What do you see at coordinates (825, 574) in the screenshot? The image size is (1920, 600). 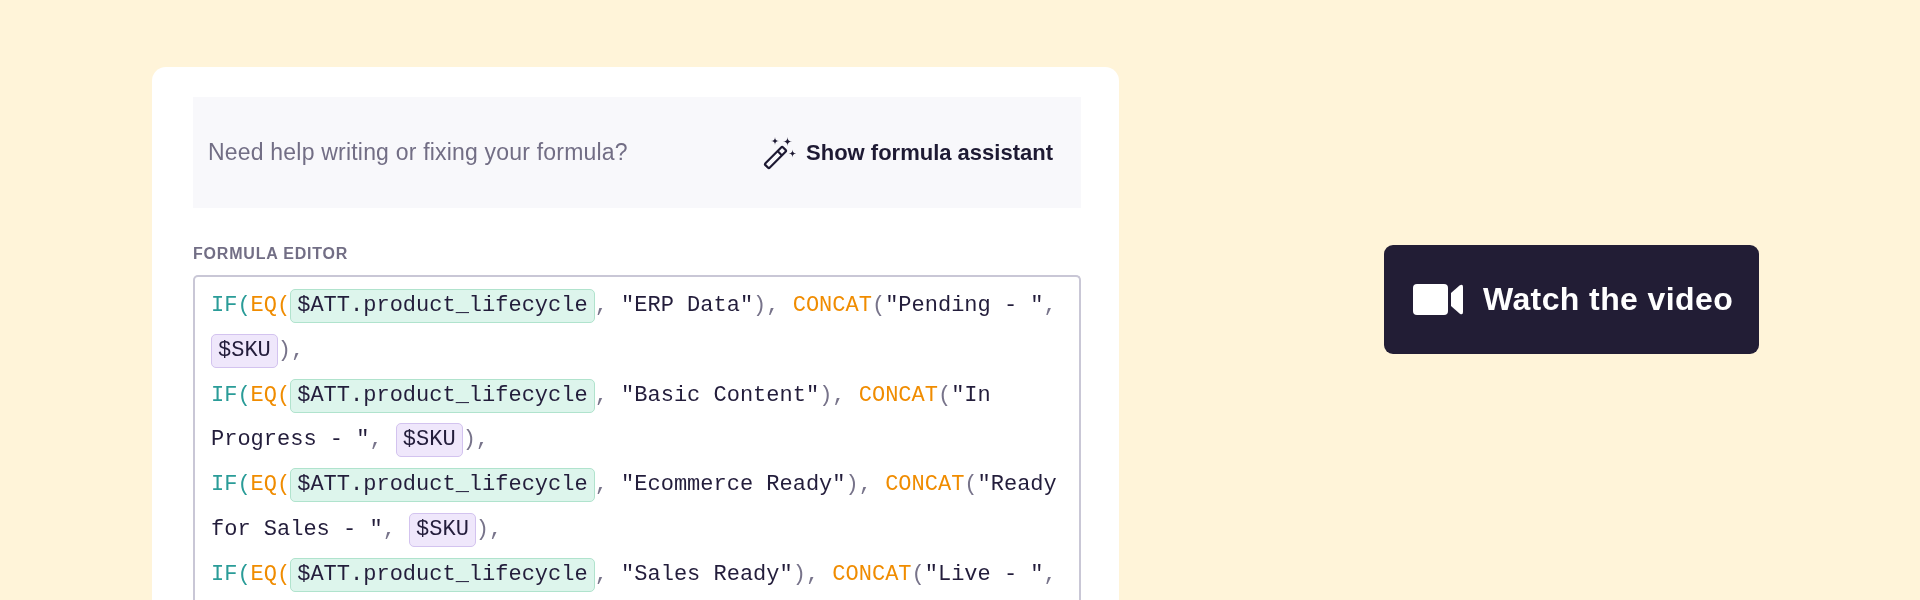 I see `code-text: , "Sales Ready"), CONCAT("Live - ",` at bounding box center [825, 574].